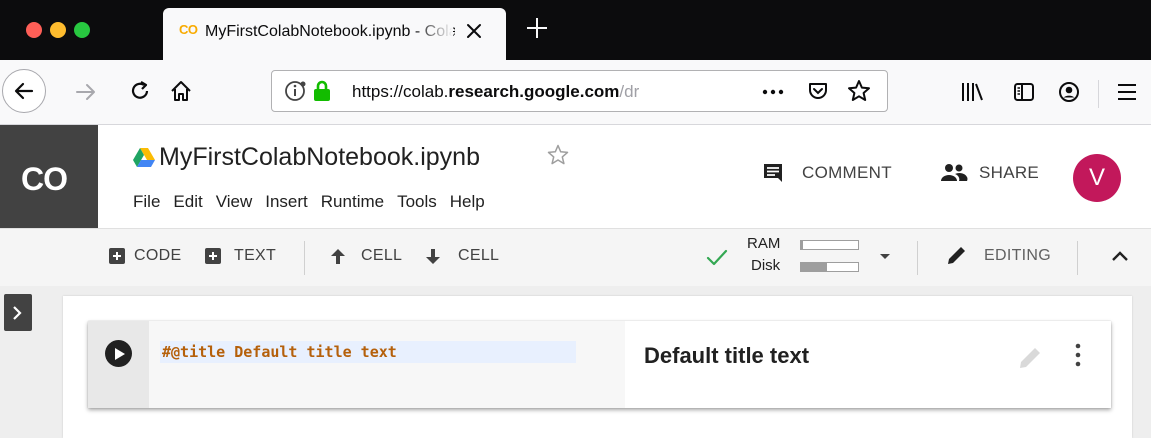  I want to click on maximize-window-button, so click(82, 30).